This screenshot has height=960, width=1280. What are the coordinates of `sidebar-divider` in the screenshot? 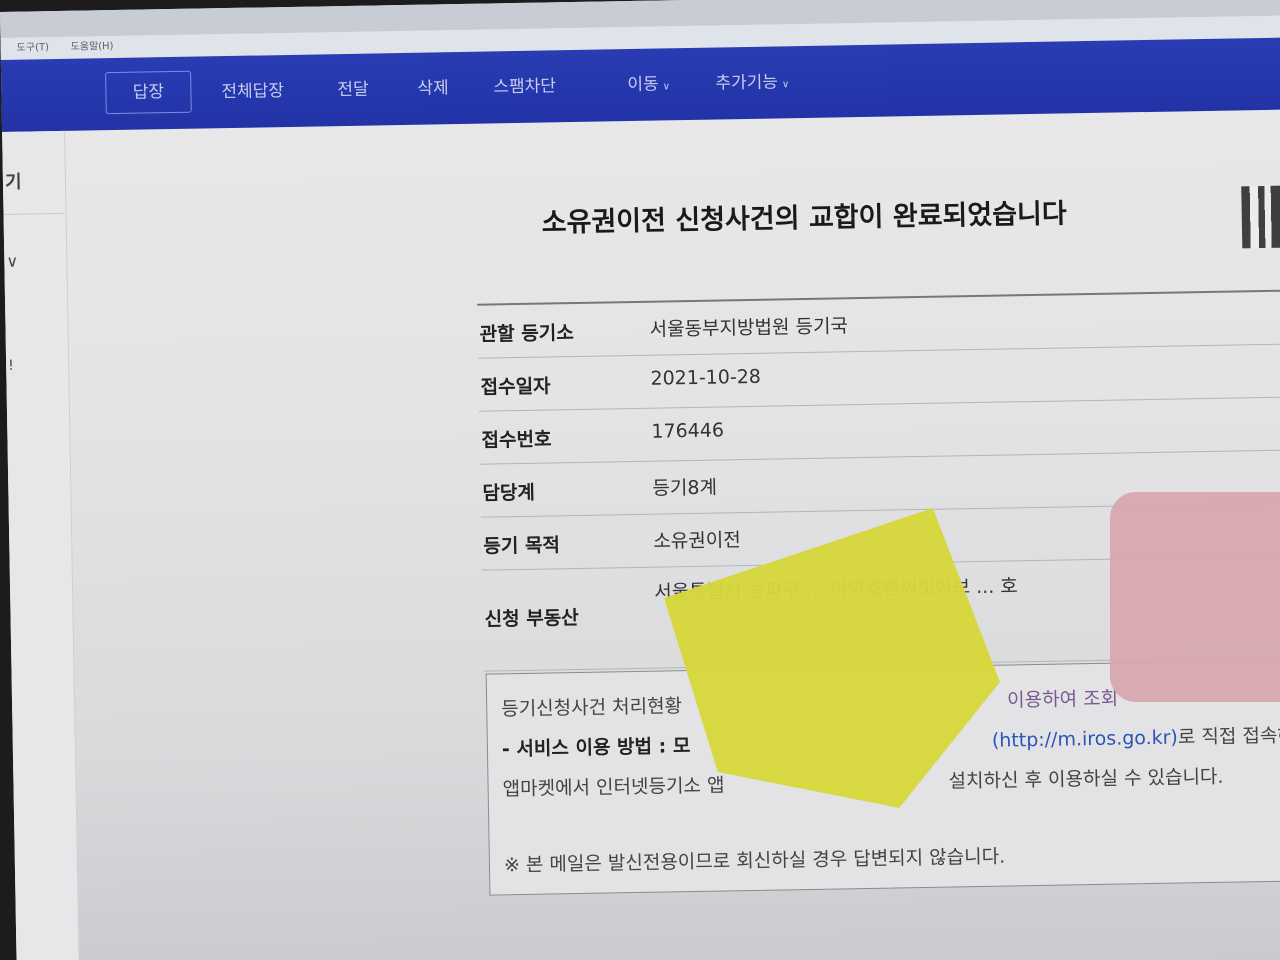 It's located at (33, 213).